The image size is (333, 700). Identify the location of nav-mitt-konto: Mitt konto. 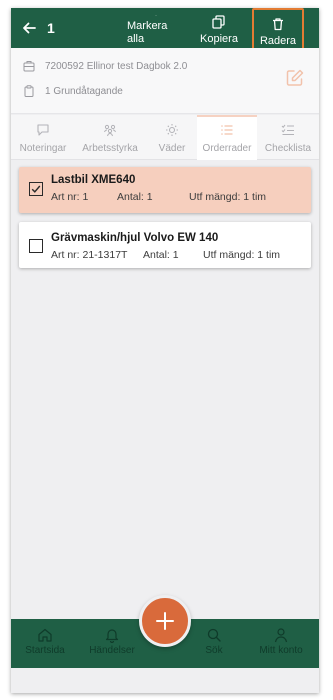
(281, 641).